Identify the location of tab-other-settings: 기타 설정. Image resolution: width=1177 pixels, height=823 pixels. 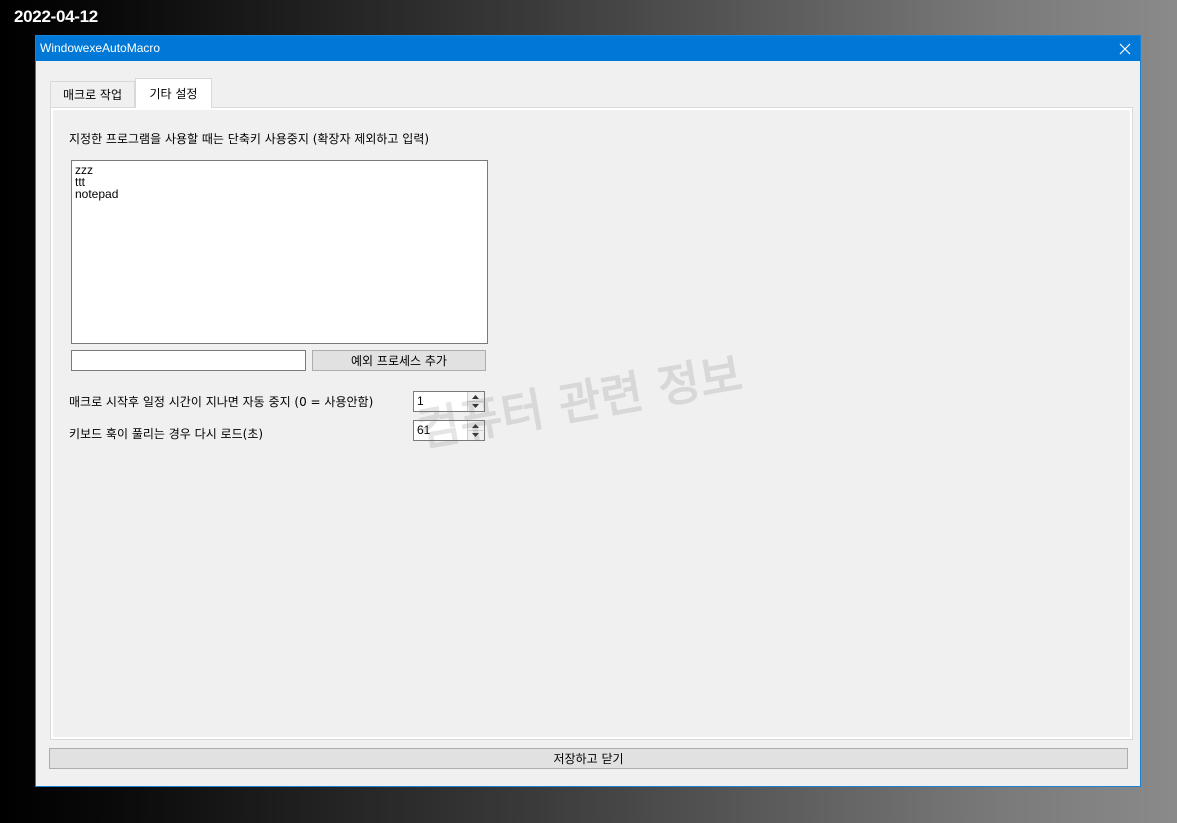
(173, 93).